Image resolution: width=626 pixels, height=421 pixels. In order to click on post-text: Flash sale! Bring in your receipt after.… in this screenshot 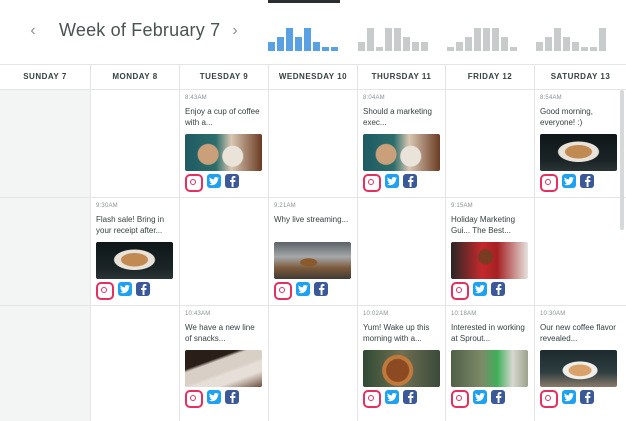, I will do `click(130, 225)`.